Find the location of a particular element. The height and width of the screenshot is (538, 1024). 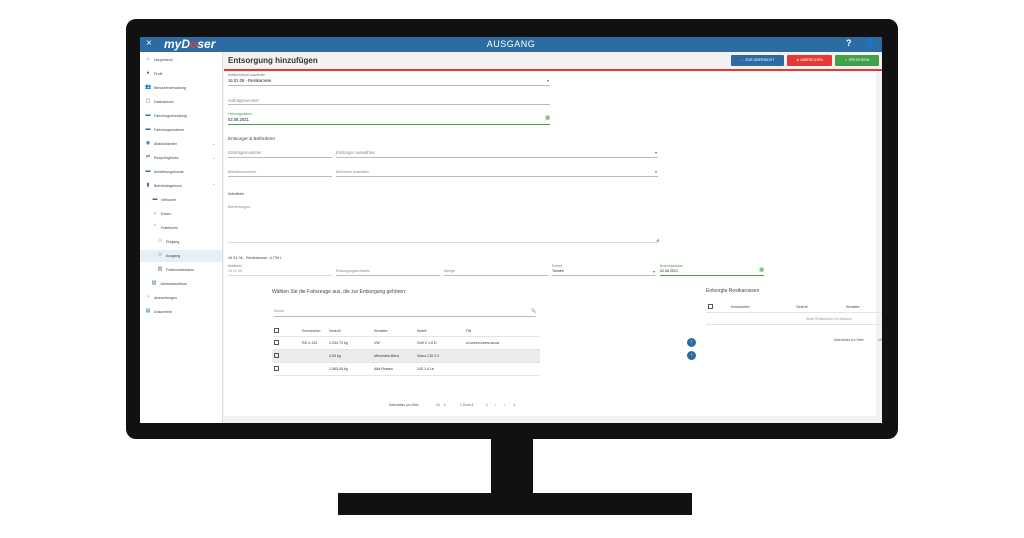

sidebar-item-label: Eingang is located at coordinates (173, 242).